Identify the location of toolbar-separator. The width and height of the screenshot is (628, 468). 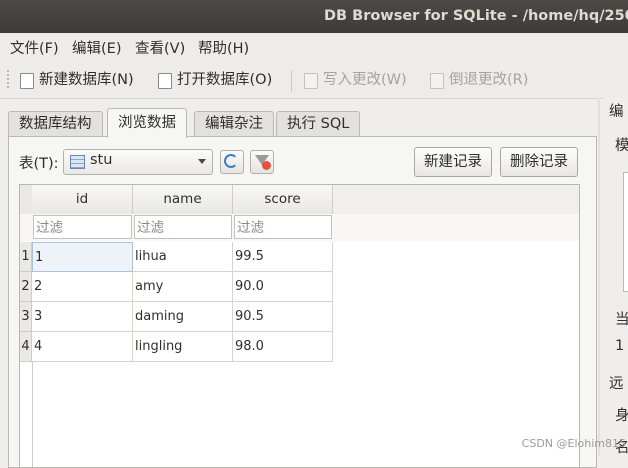
(291, 81).